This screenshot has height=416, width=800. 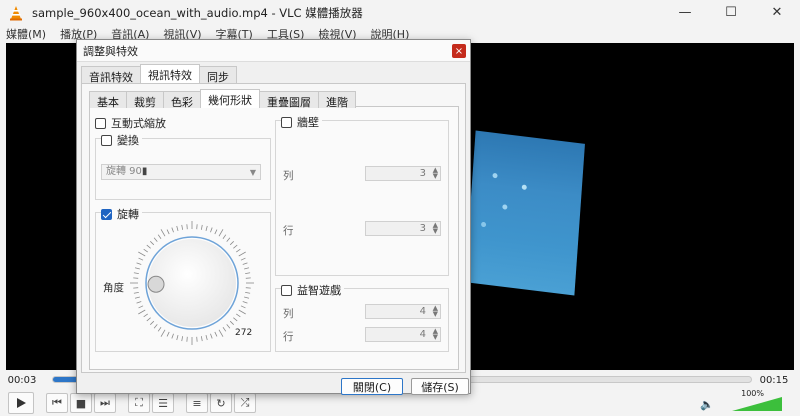 I want to click on wall-group, so click(x=362, y=198).